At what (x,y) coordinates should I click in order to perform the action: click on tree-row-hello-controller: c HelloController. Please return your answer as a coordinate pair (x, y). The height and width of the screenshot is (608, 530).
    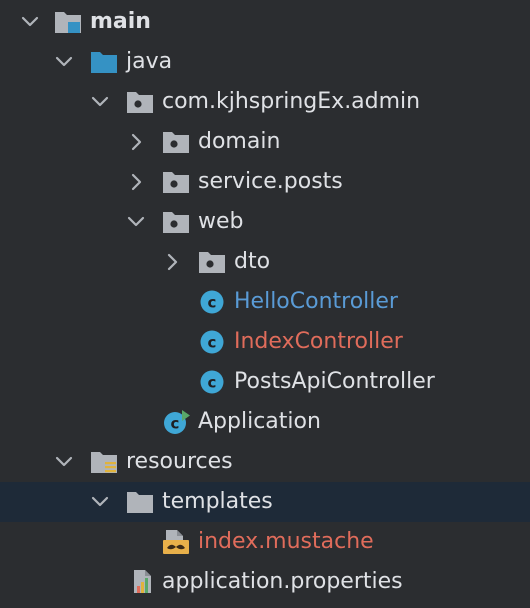
    Looking at the image, I should click on (265, 302).